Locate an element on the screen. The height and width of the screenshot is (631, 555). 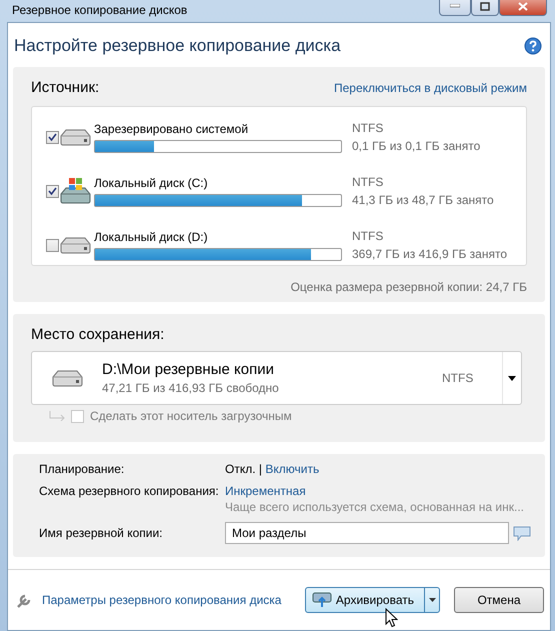
partition-name: Локальный диск (C:) is located at coordinates (151, 183).